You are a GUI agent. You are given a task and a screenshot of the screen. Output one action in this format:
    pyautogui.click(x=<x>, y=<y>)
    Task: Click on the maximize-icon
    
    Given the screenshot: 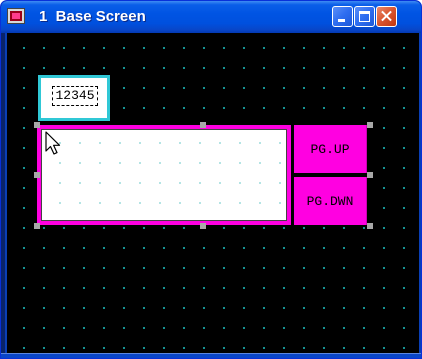 What is the action you would take?
    pyautogui.click(x=364, y=16)
    